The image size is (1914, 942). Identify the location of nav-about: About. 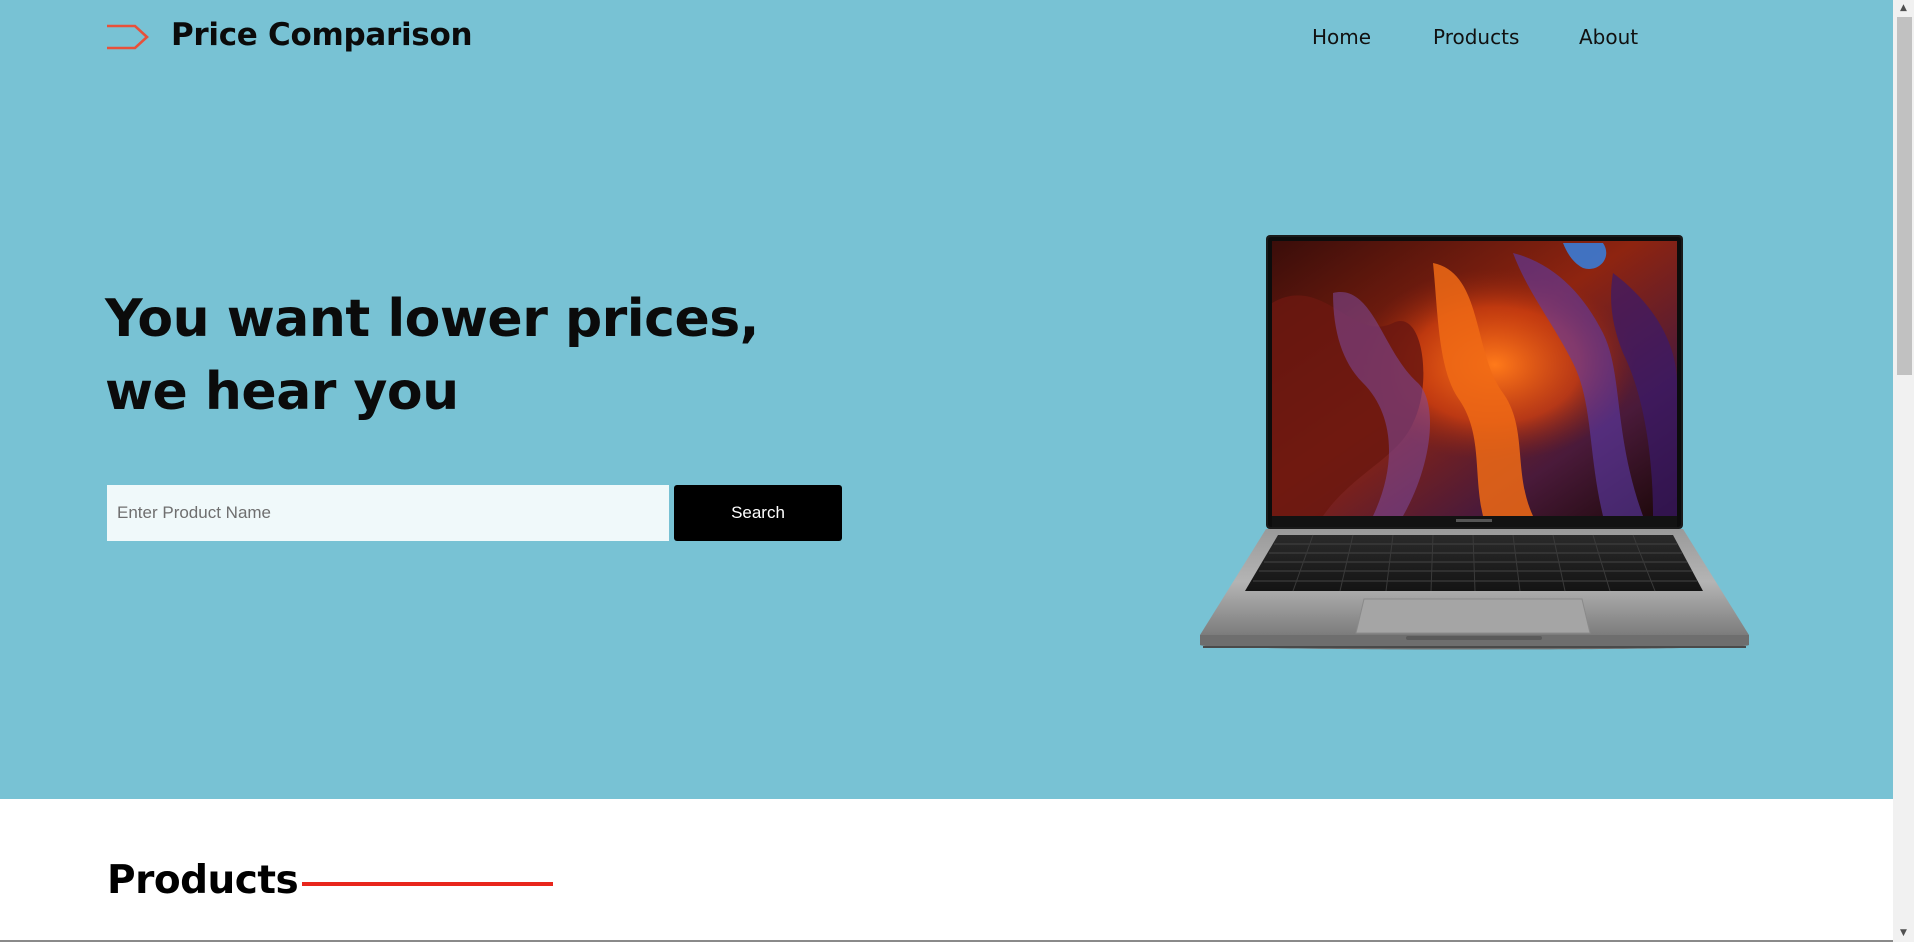
(1608, 37).